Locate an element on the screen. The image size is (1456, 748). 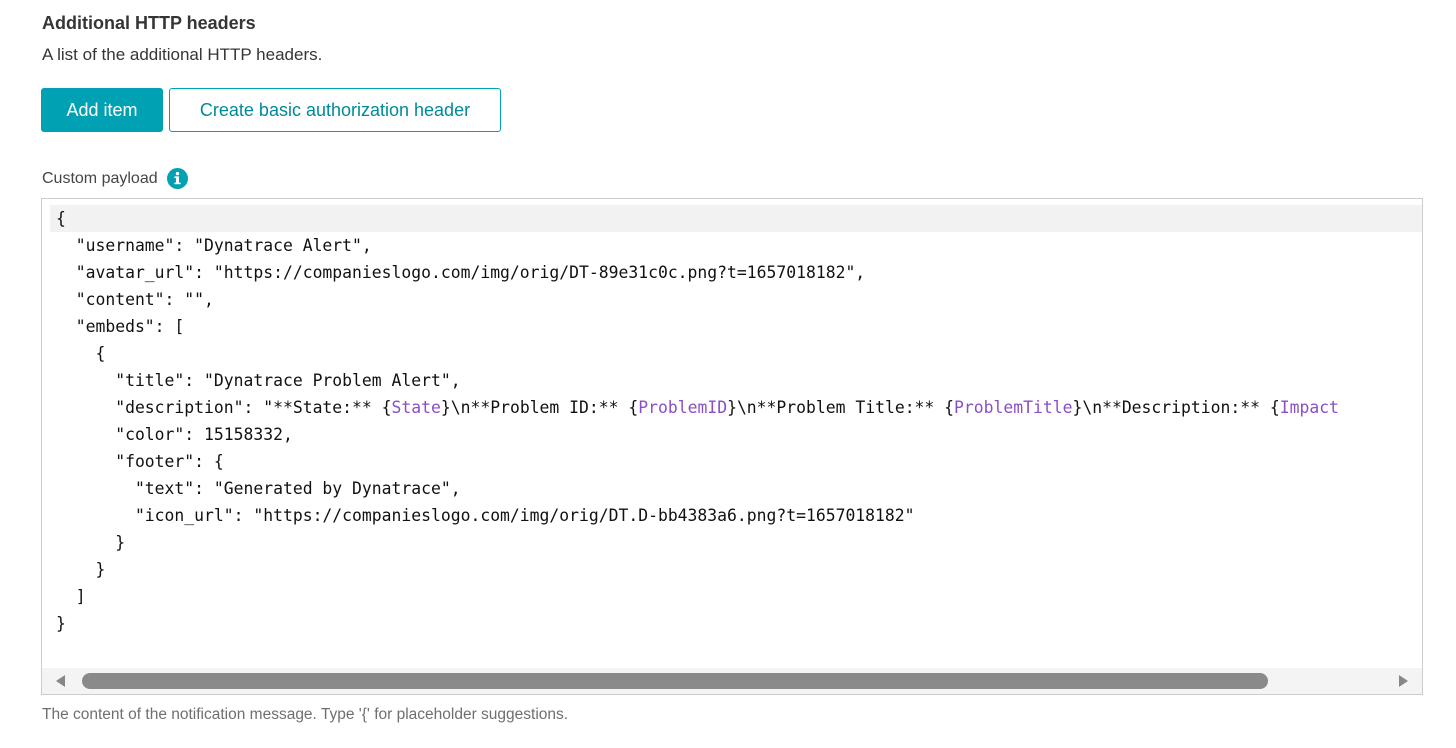
horizontal-scrollbar is located at coordinates (732, 681).